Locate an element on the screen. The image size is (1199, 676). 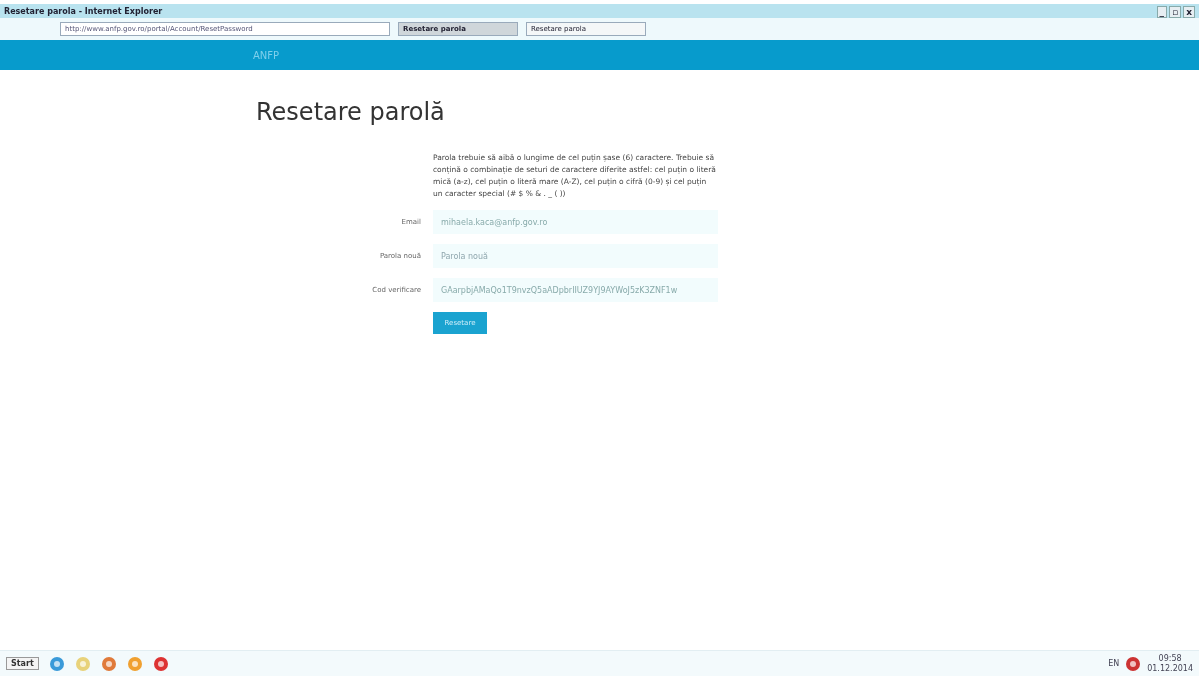
start-button: Start is located at coordinates (22, 663).